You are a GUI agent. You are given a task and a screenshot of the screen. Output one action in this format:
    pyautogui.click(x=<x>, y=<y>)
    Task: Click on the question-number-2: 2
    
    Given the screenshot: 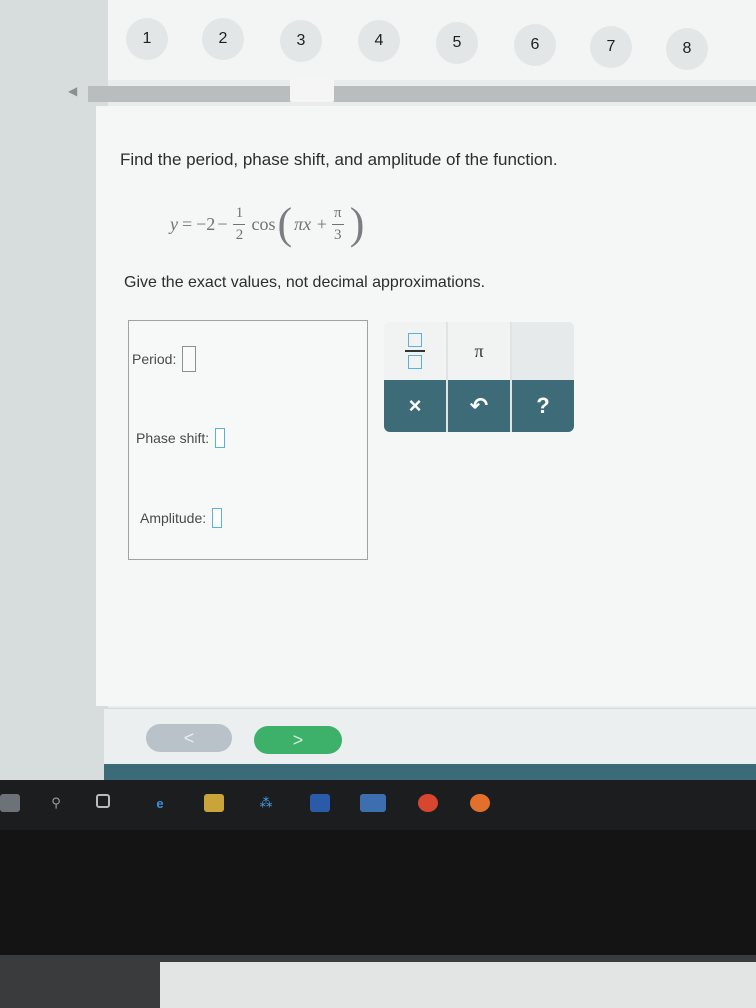 What is the action you would take?
    pyautogui.click(x=223, y=39)
    